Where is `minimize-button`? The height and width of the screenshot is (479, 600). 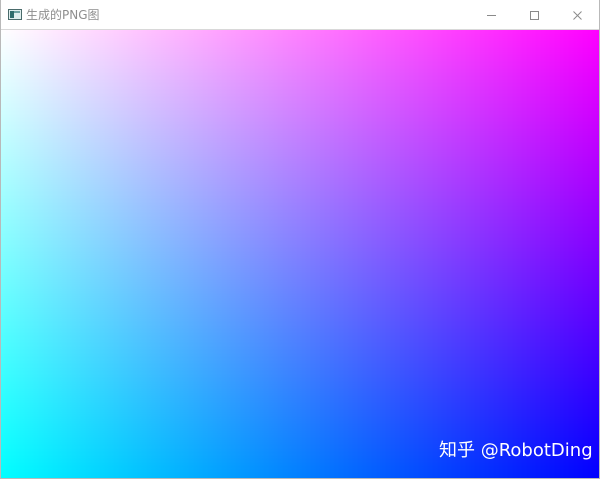
minimize-button is located at coordinates (491, 15).